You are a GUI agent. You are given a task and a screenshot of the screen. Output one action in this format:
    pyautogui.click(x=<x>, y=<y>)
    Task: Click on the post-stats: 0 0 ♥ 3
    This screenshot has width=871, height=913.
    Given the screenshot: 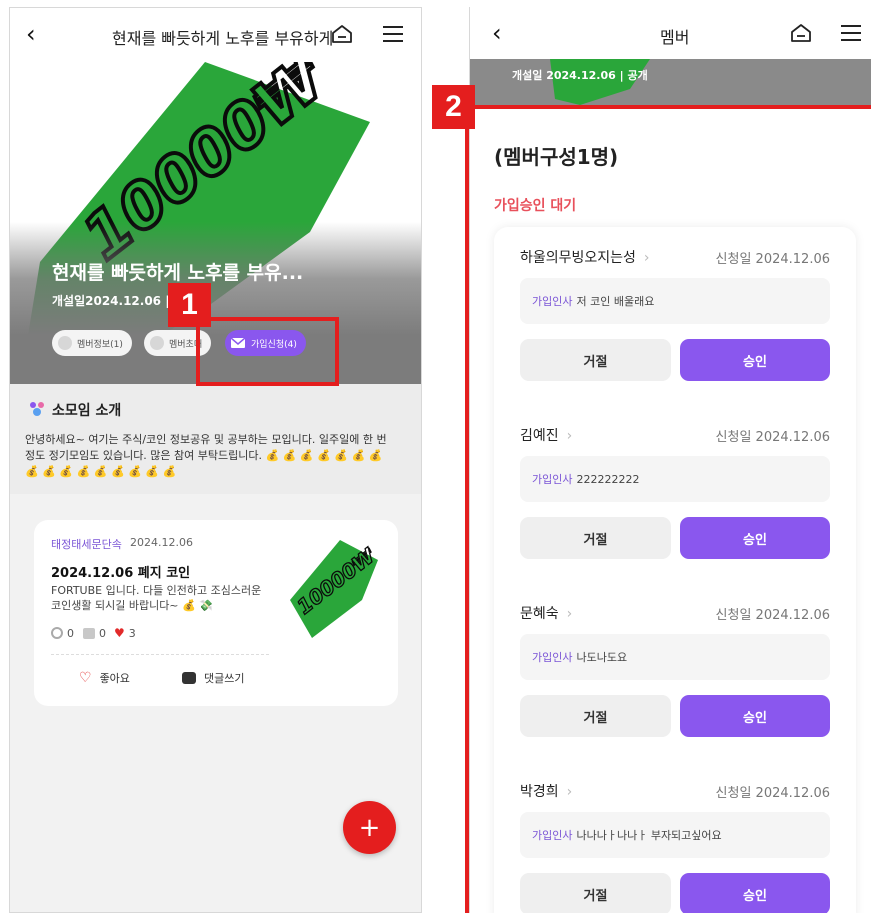 What is the action you would take?
    pyautogui.click(x=93, y=633)
    